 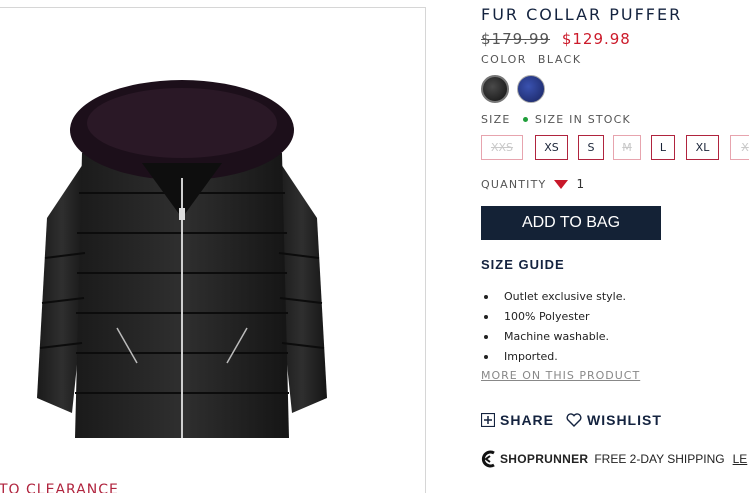 I want to click on size-option-xxs: XXS, so click(x=502, y=147).